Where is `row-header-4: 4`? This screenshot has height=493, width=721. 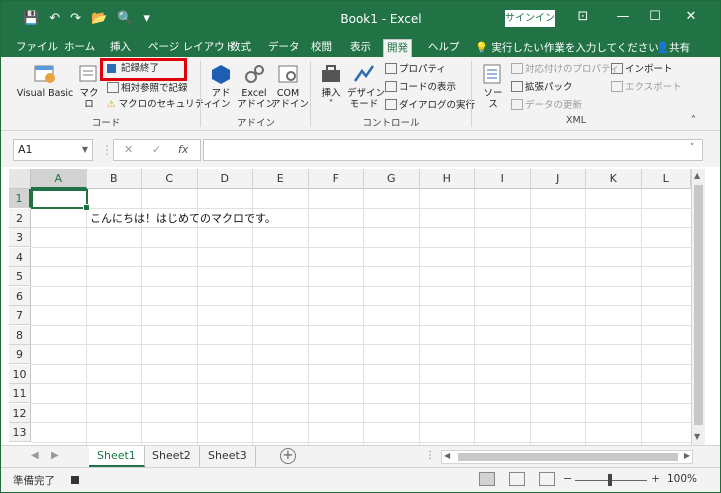
row-header-4: 4 is located at coordinates (20, 257).